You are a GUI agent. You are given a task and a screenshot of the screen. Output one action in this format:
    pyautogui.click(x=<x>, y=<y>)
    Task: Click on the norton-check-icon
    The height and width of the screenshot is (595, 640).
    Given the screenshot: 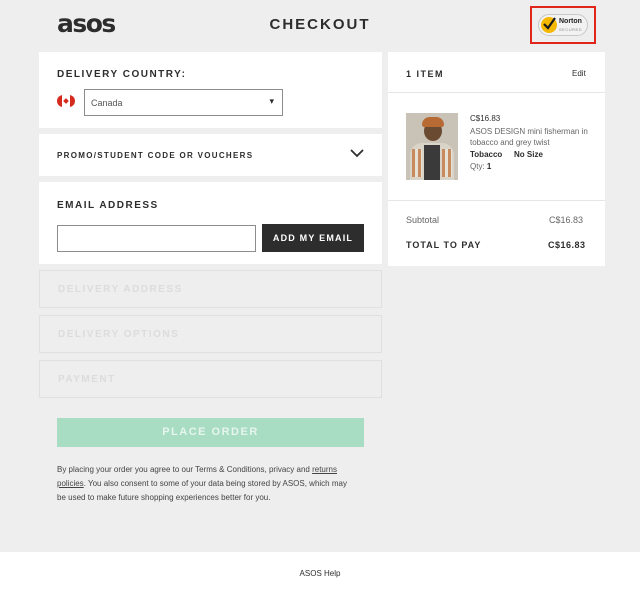 What is the action you would take?
    pyautogui.click(x=549, y=25)
    